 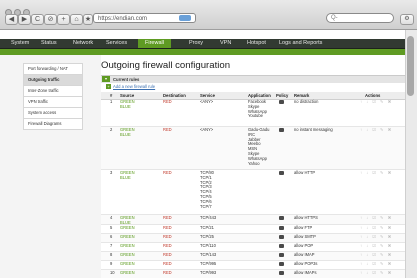 I want to click on nav-item-proxy: Proxy, so click(x=196, y=43).